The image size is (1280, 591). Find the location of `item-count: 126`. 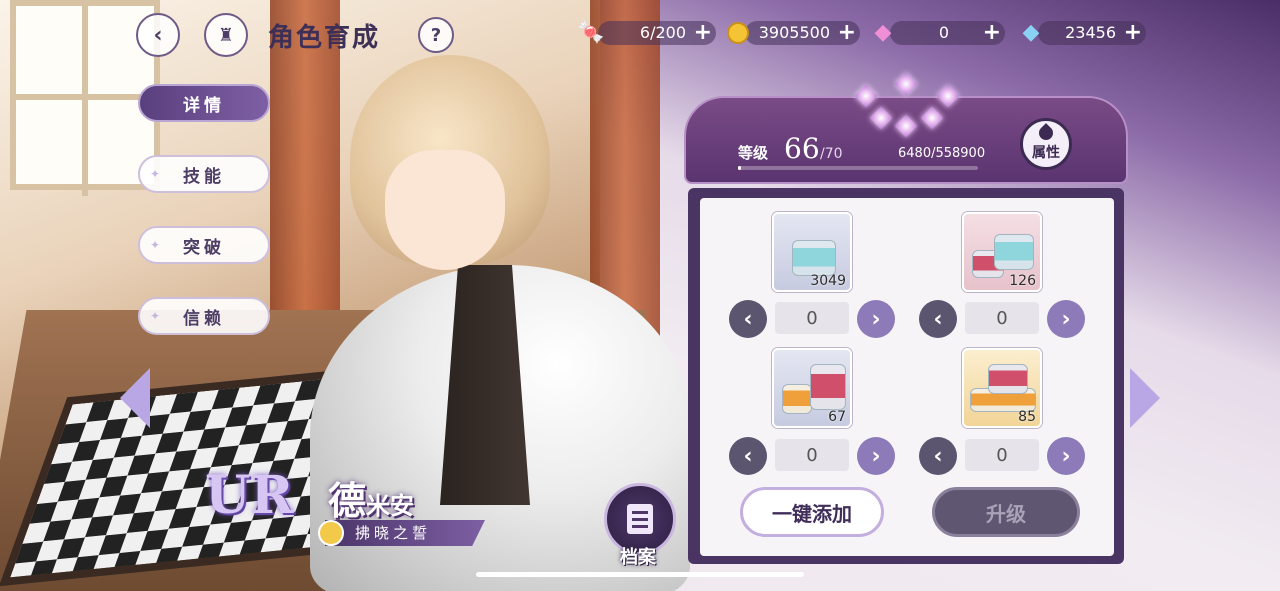

item-count: 126 is located at coordinates (1022, 281).